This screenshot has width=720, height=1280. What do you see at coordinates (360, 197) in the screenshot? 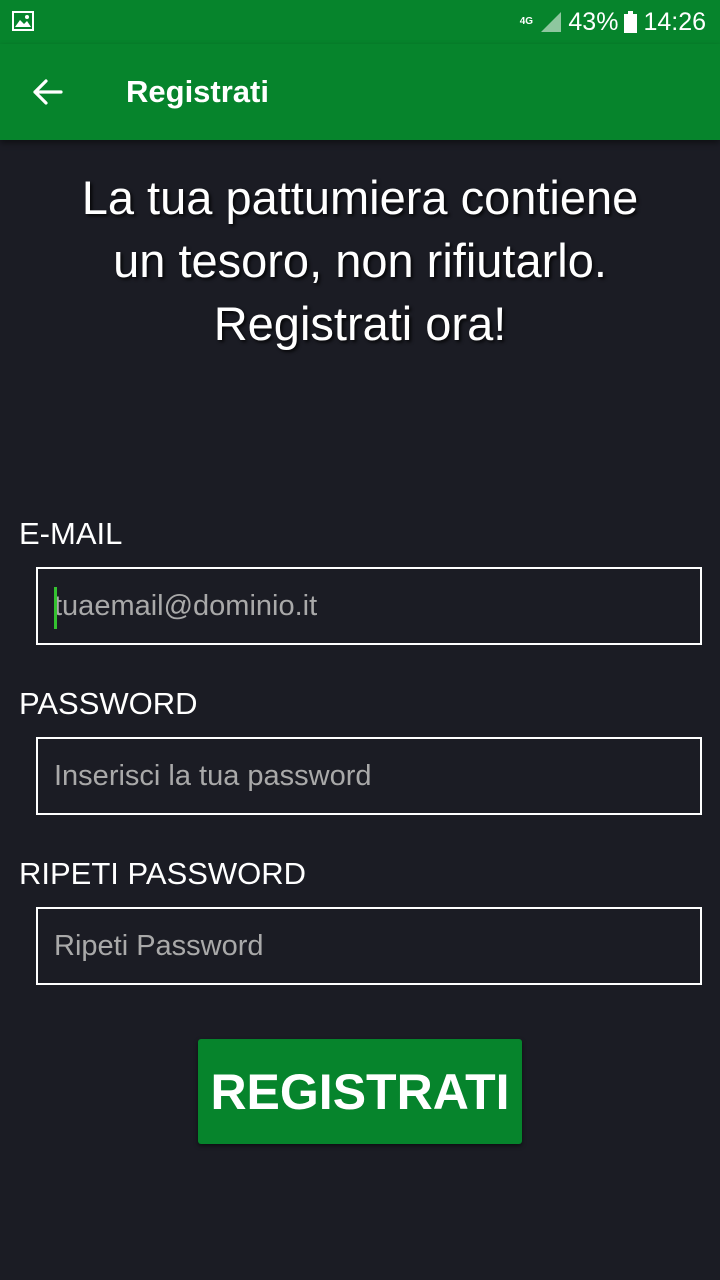
I see `headline-line: La tua pattumiera contiene` at bounding box center [360, 197].